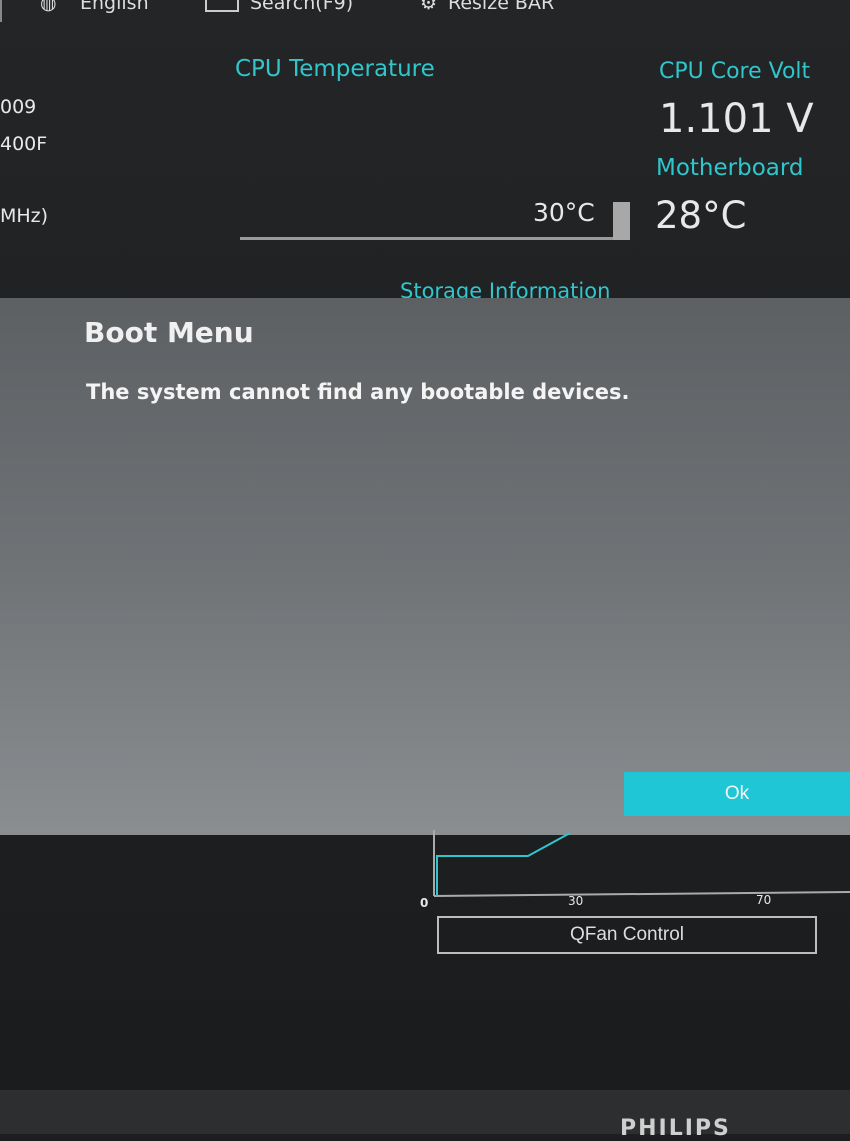 Image resolution: width=850 pixels, height=1141 pixels. Describe the element at coordinates (169, 332) in the screenshot. I see `dialog-title: Boot Menu` at that location.